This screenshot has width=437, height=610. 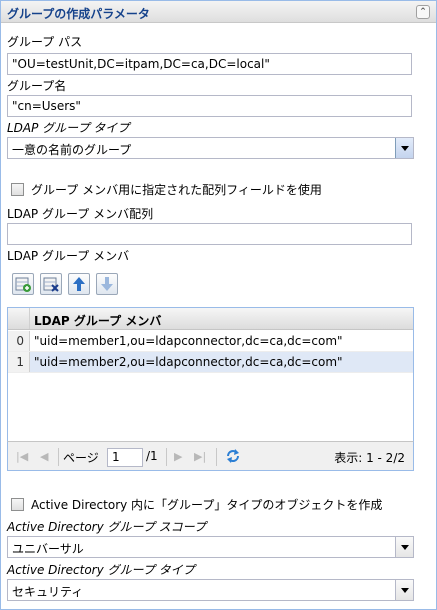 I want to click on grid-pager: |◀ ◀ ページ 1 /1 ▶ ▶| 表示: 1 - 2/2, so click(x=210, y=456).